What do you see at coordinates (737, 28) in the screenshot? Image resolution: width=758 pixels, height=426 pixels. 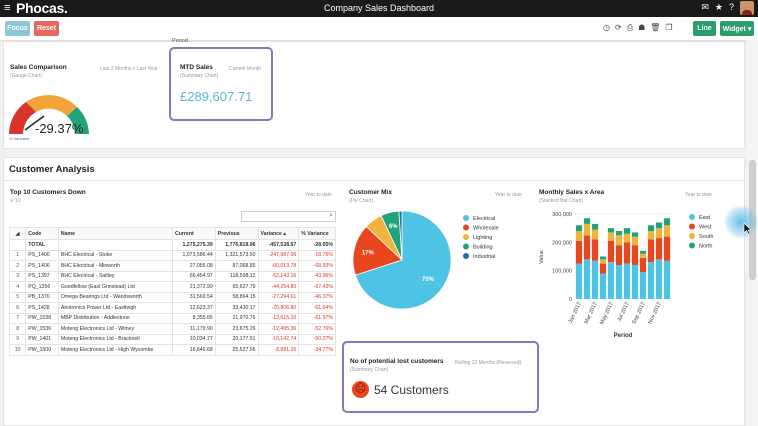 I see `widget-dropdown-button: Widget ▾` at bounding box center [737, 28].